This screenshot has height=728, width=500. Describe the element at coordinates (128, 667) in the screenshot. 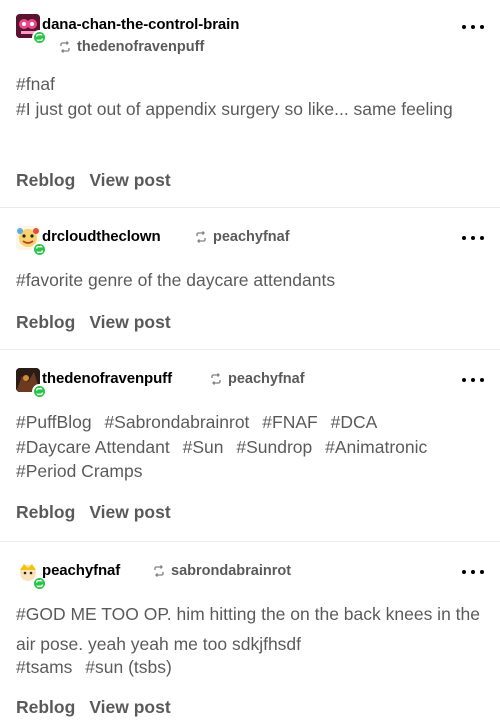

I see `tag: #sun (tsbs)` at that location.